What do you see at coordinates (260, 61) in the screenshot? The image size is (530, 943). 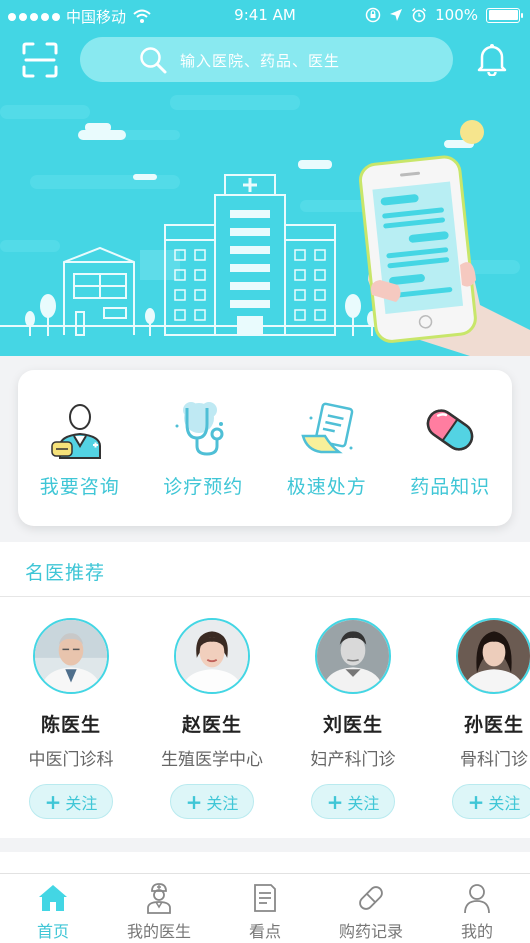 I see `search-placeholder: 输入医院、药品、医生` at bounding box center [260, 61].